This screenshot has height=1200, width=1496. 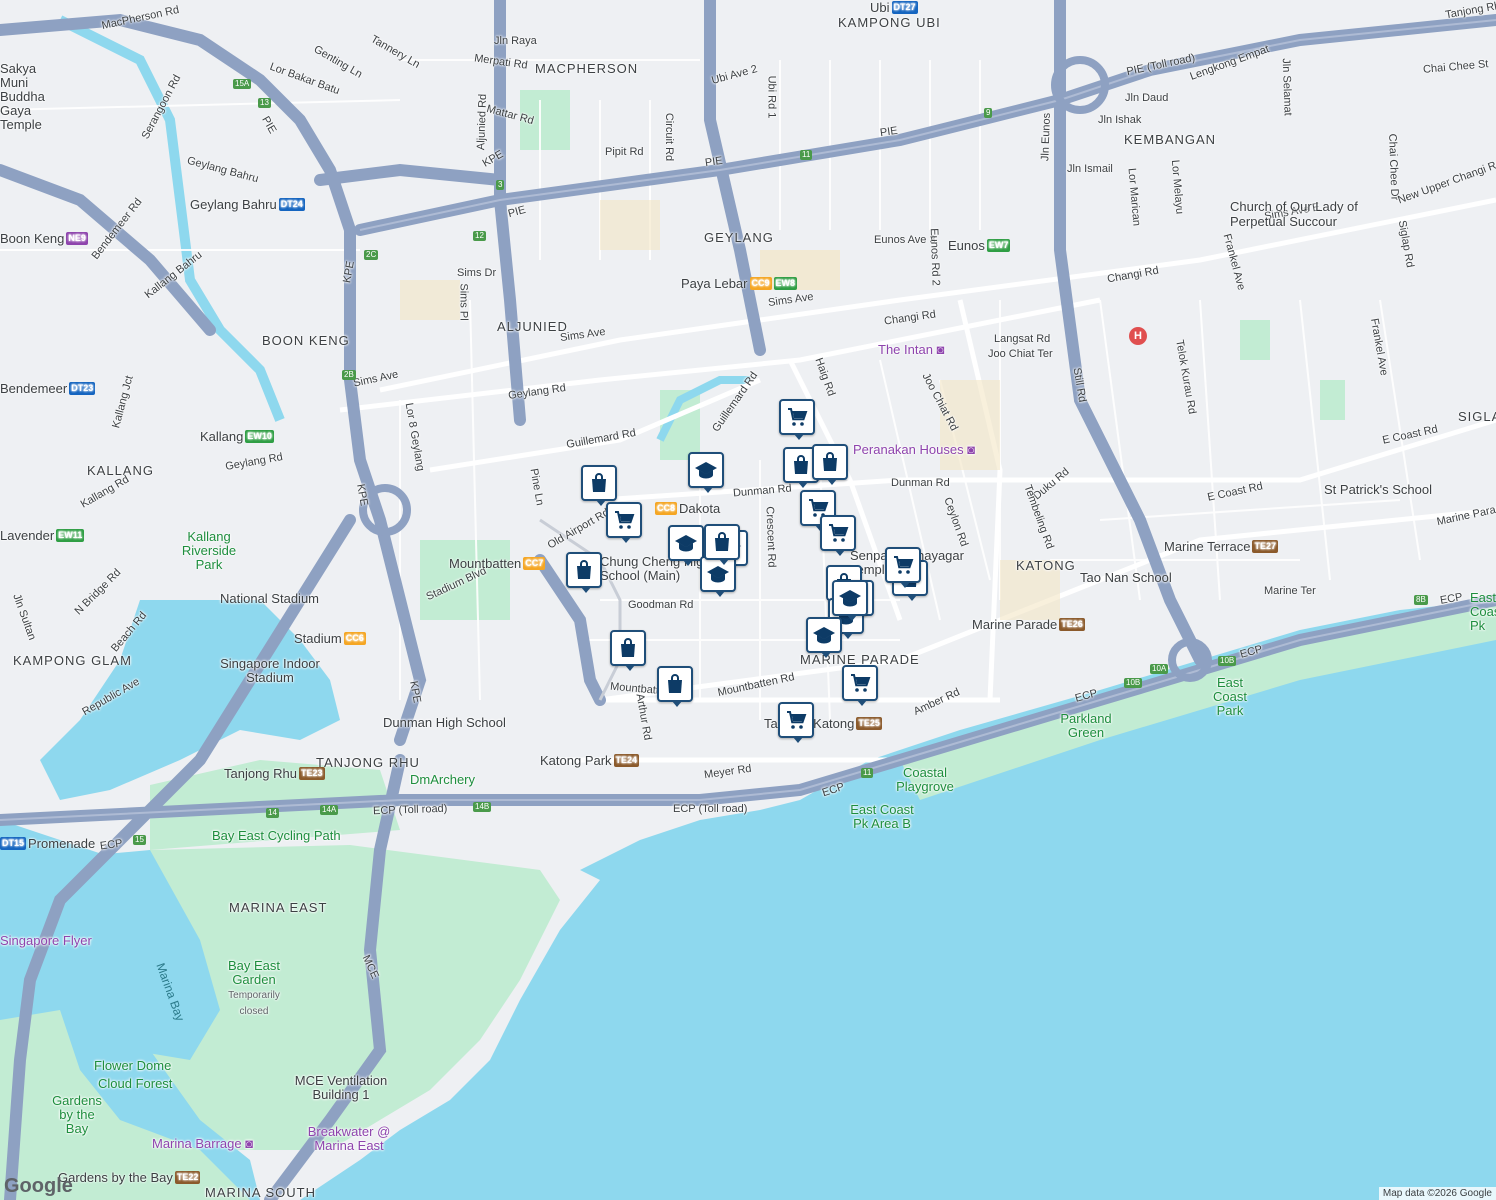 I want to click on poi-bay-east-cycling: Bay East Cycling Path, so click(x=276, y=836).